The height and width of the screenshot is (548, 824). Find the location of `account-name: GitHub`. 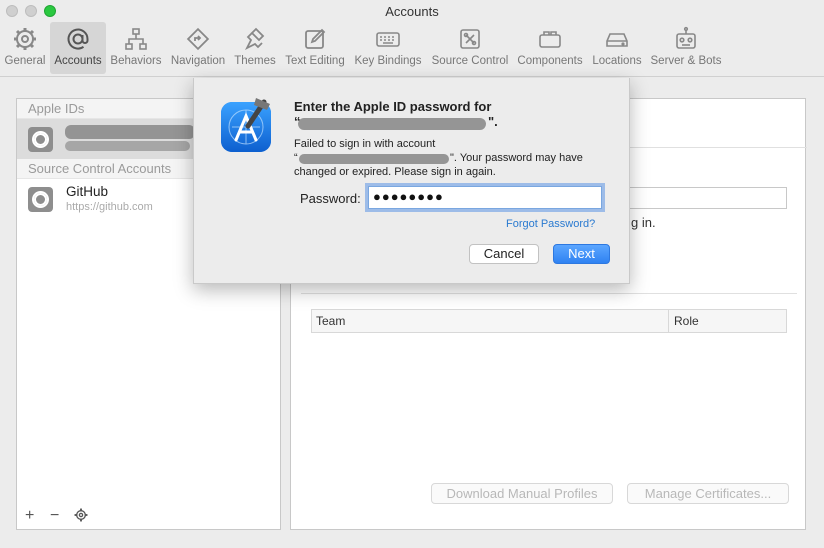

account-name: GitHub is located at coordinates (87, 191).